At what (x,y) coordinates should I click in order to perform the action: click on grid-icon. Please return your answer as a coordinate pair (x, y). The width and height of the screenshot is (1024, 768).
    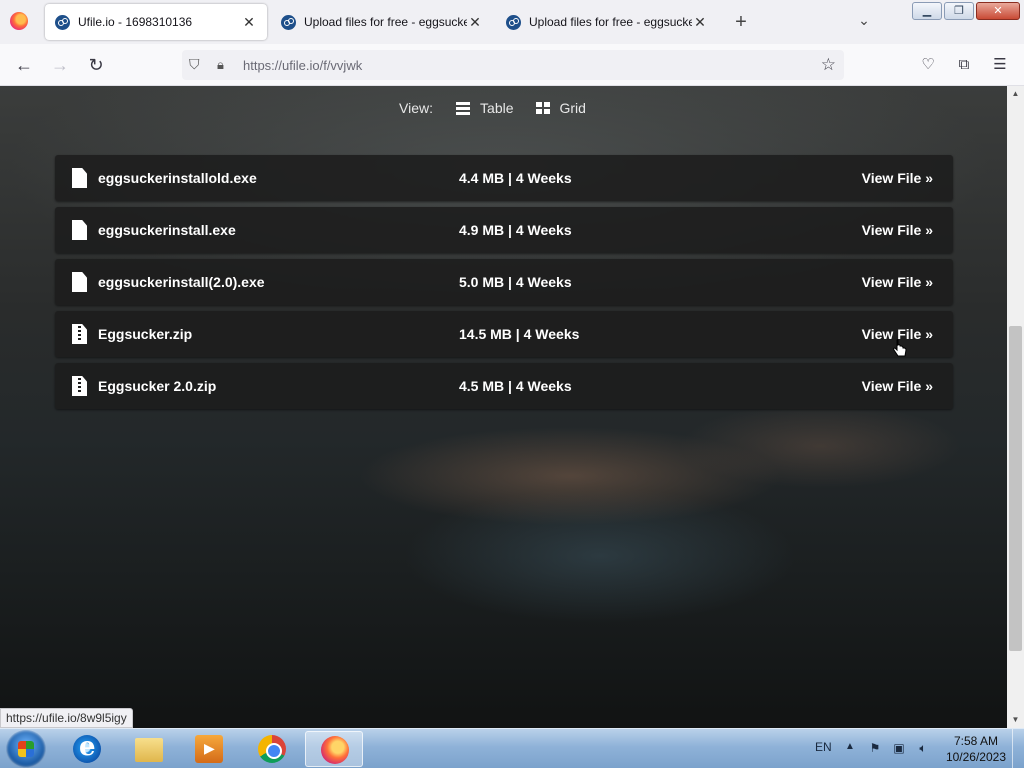
    Looking at the image, I should click on (542, 108).